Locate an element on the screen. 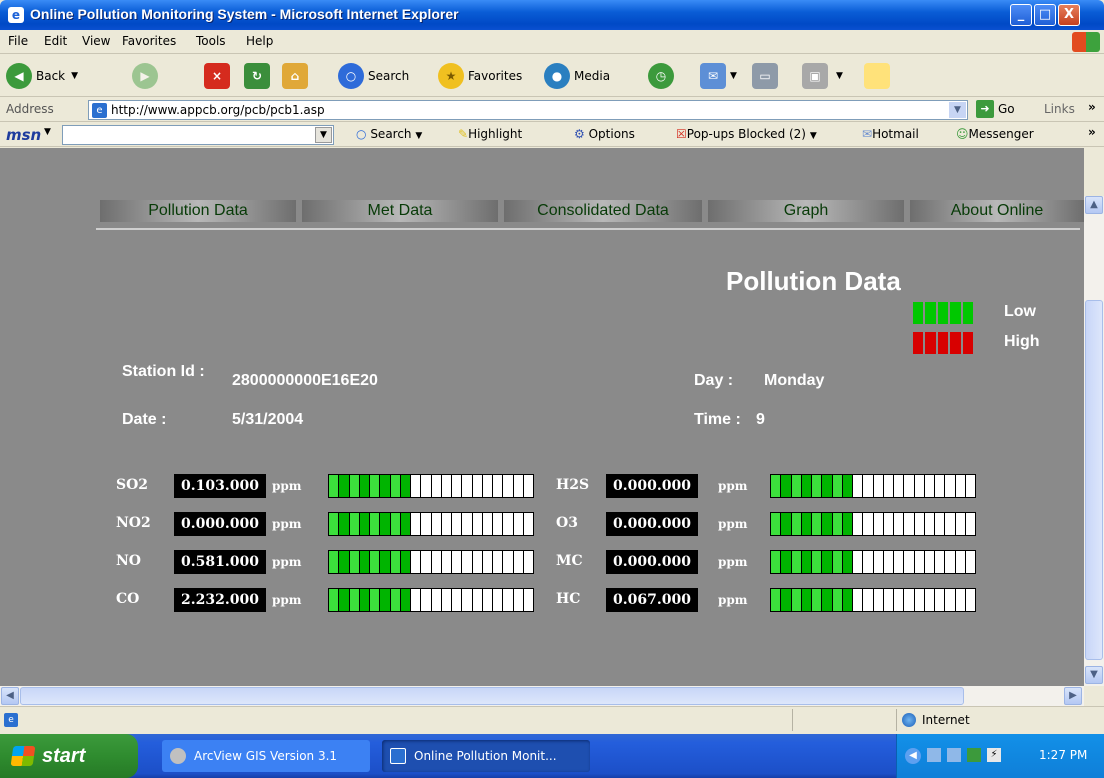  nav-about-online: About Online is located at coordinates (997, 211).